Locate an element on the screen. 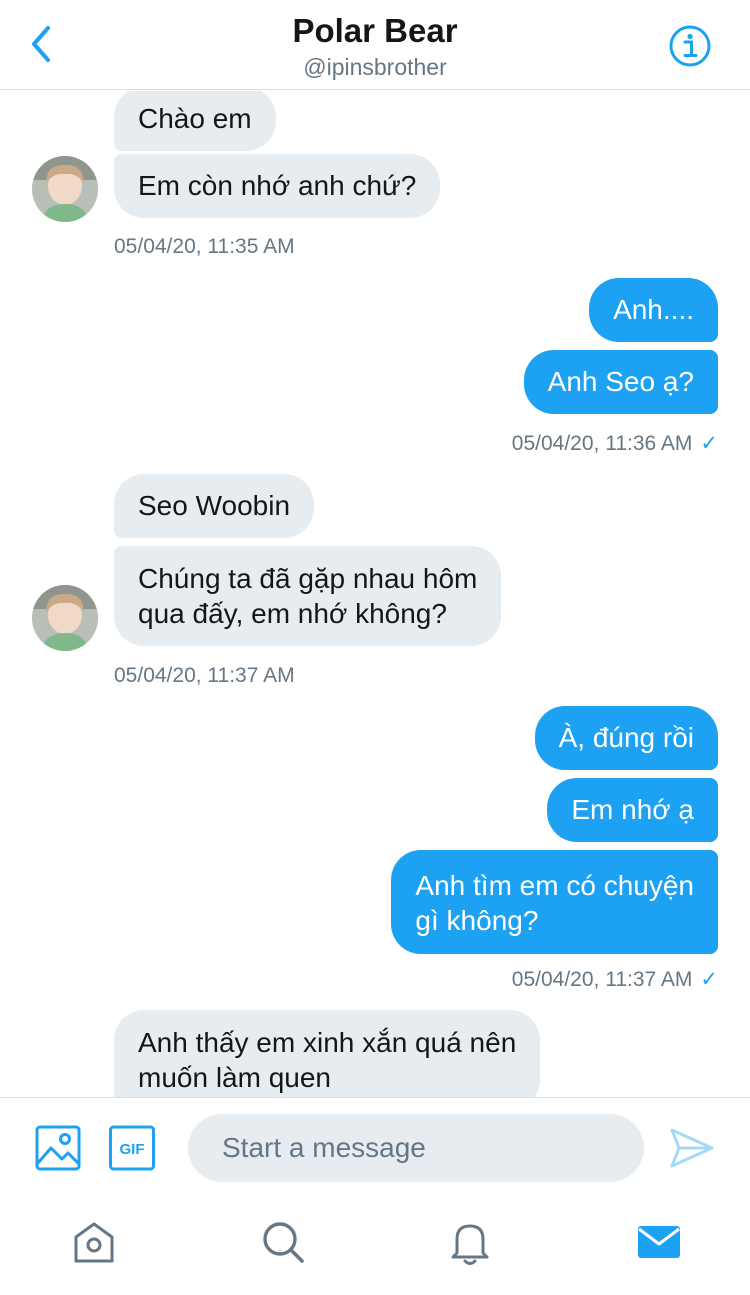  message-text: Anh Seo ạ? is located at coordinates (620, 381).